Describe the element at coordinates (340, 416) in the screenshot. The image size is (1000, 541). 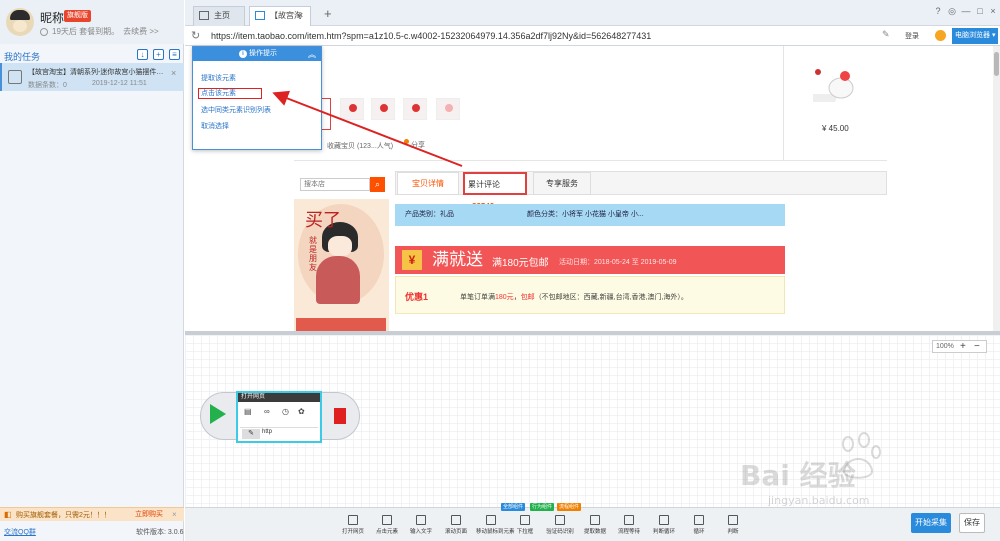
I see `stop-icon` at that location.